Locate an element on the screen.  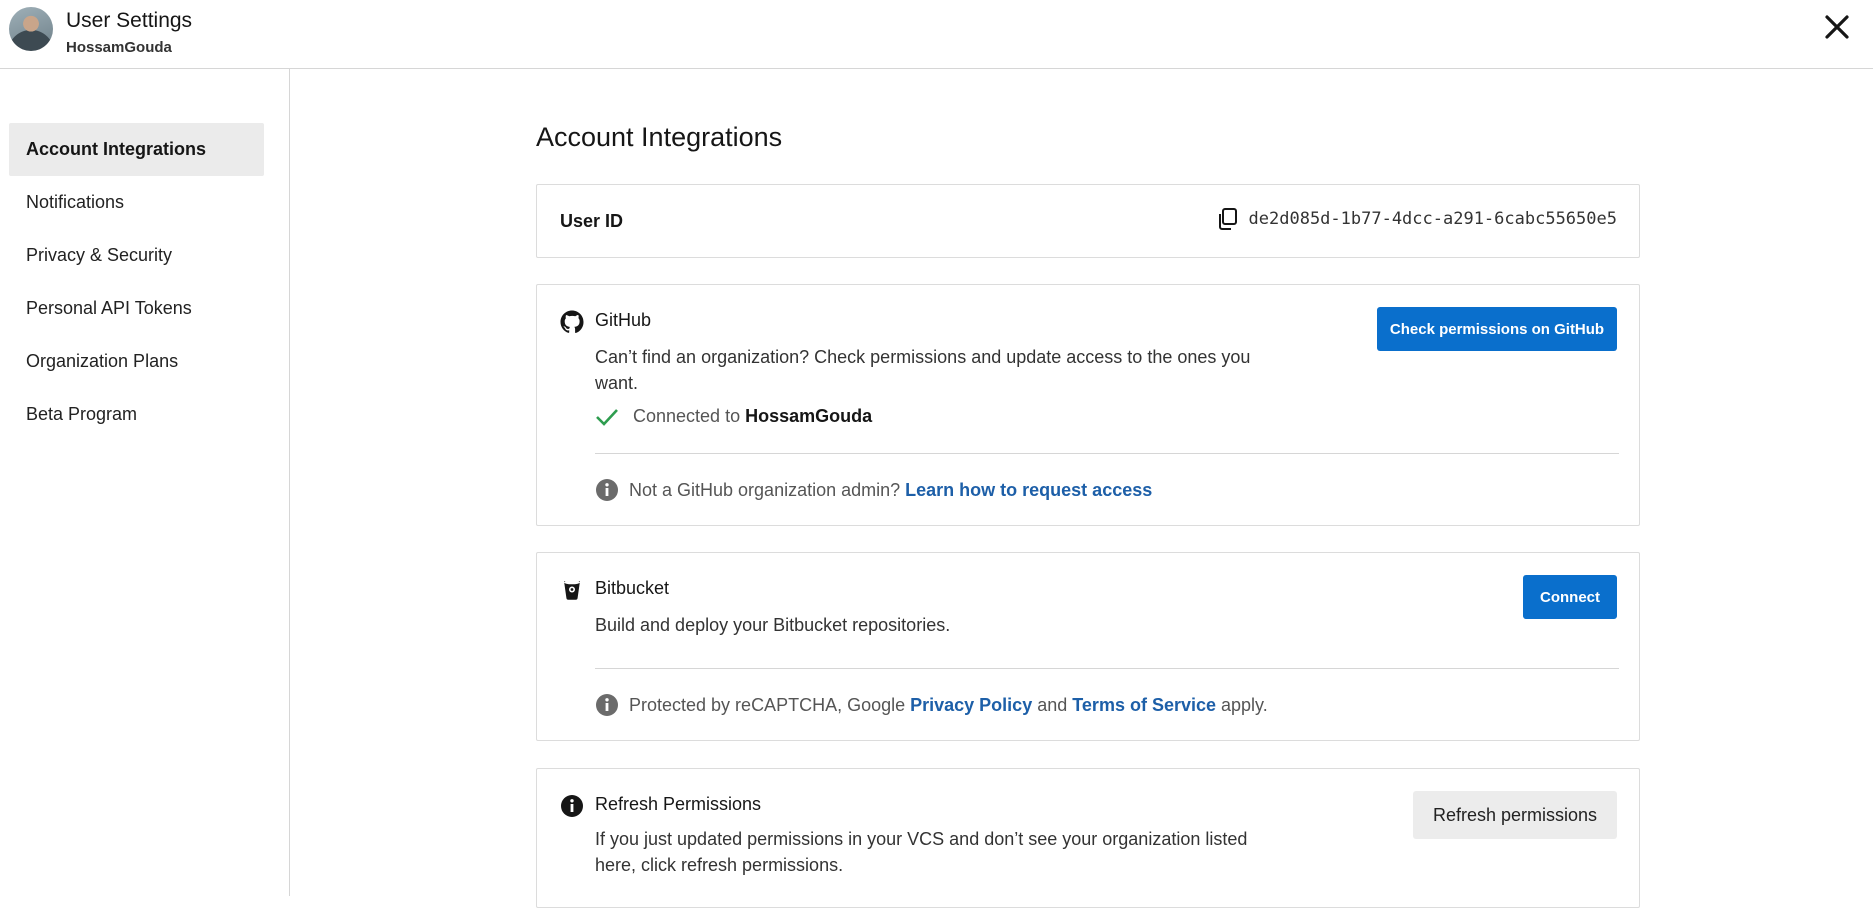
user-id-label: User ID is located at coordinates (592, 221).